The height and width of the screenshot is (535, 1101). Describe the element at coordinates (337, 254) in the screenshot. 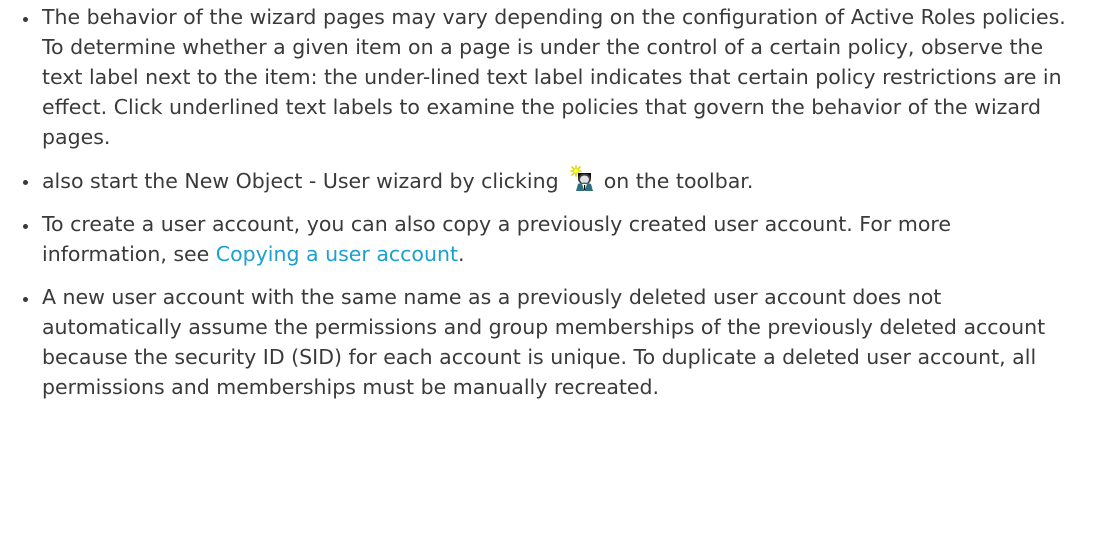

I see `copying-user-account-link: Copying a user account` at that location.